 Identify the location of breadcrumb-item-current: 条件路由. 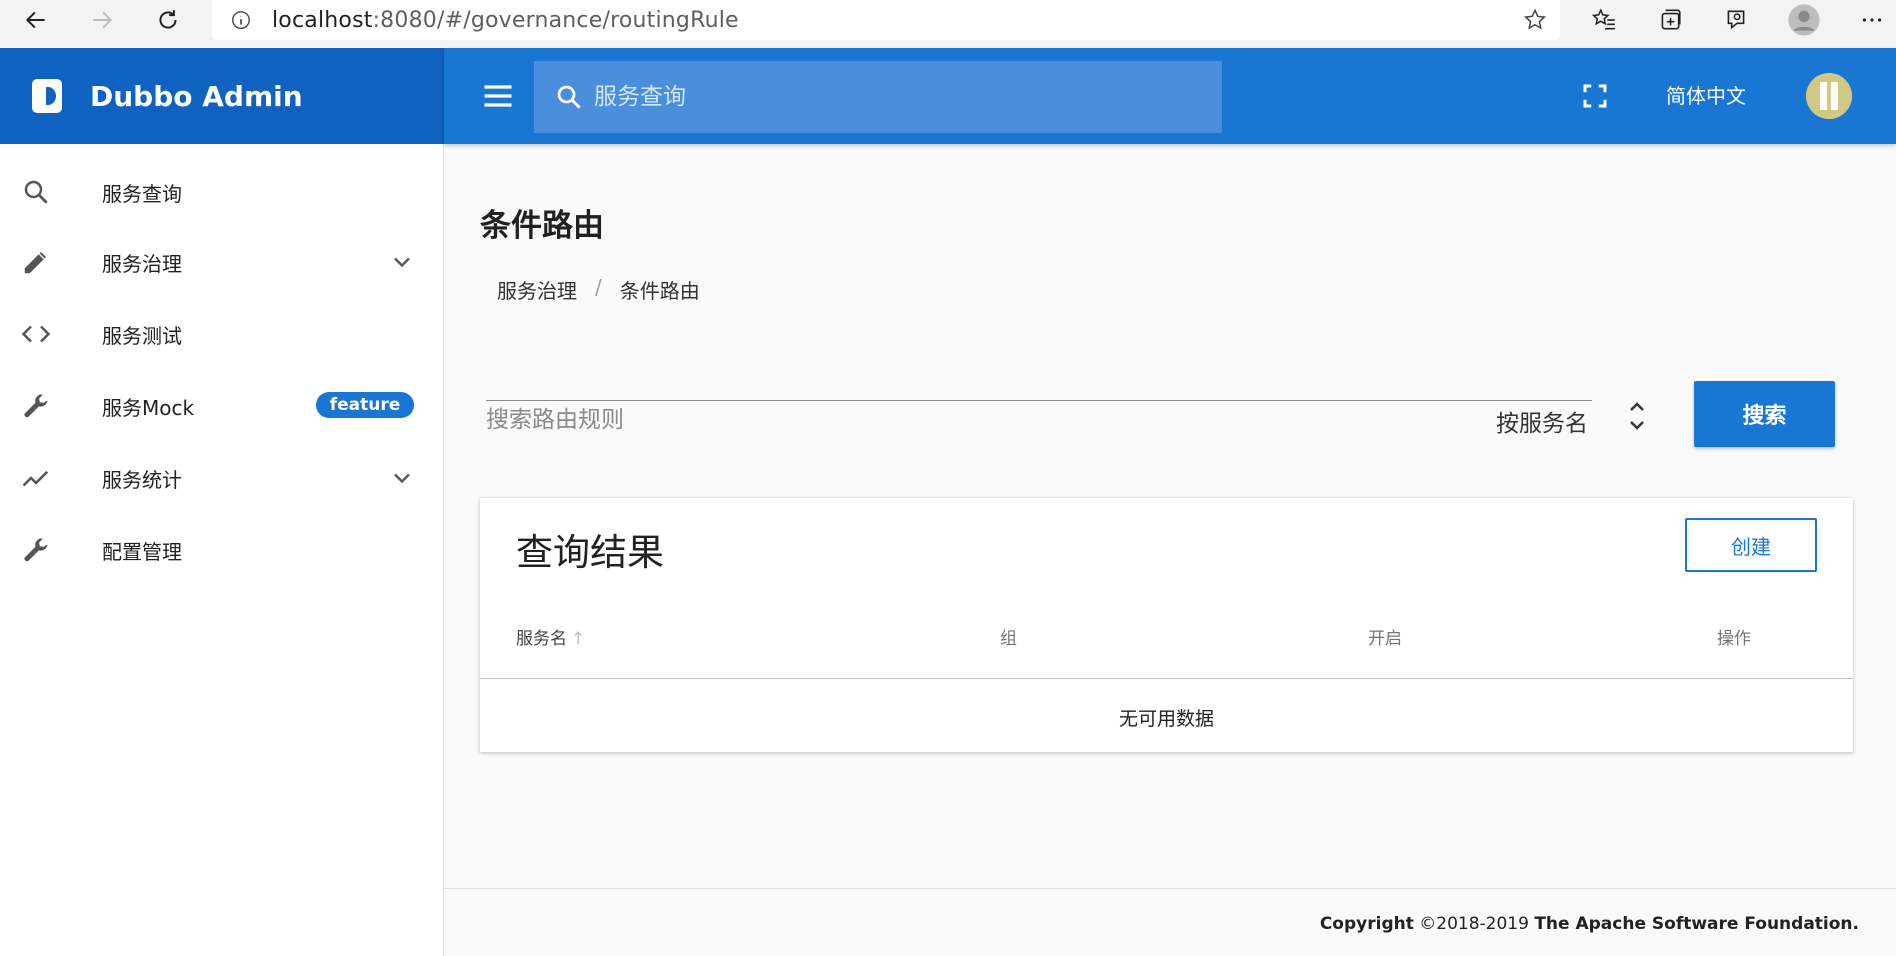
(659, 291).